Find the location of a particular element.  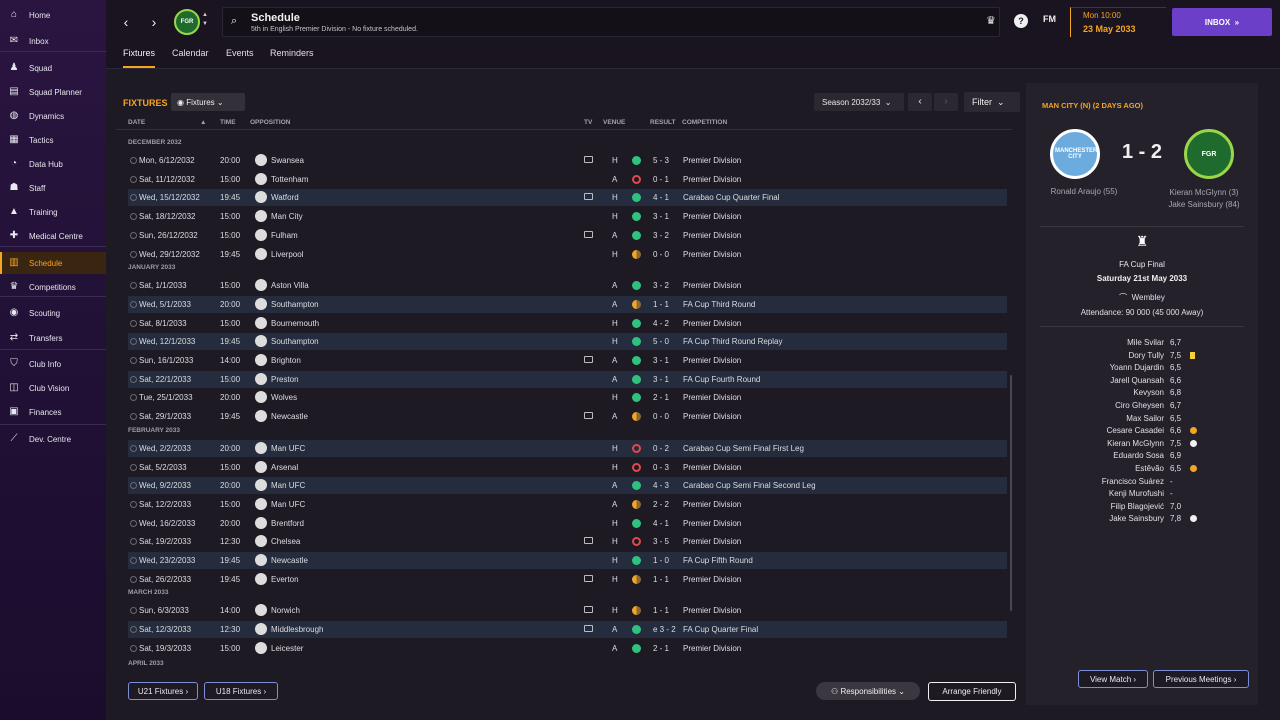

previous-meetings-button: Previous Meetings › is located at coordinates (1201, 679).